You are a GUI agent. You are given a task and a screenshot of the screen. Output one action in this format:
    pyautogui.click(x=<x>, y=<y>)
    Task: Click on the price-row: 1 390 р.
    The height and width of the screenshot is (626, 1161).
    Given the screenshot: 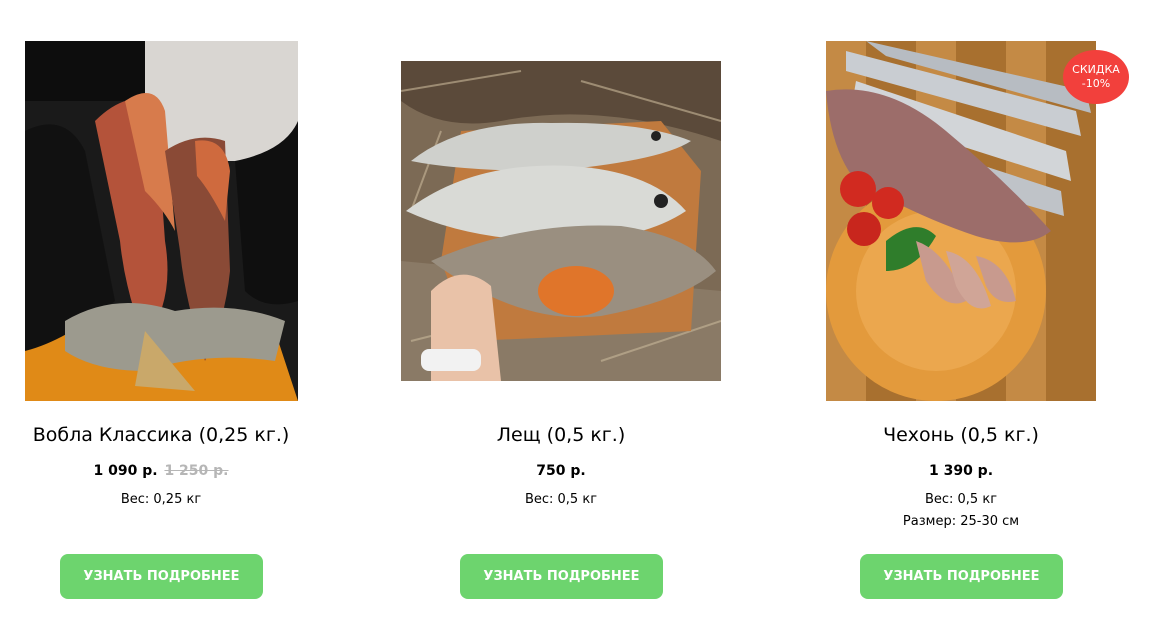 What is the action you would take?
    pyautogui.click(x=961, y=471)
    